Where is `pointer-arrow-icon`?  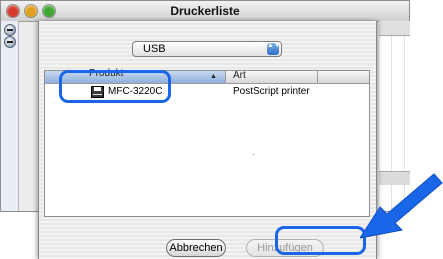
pointer-arrow-icon is located at coordinates (401, 206).